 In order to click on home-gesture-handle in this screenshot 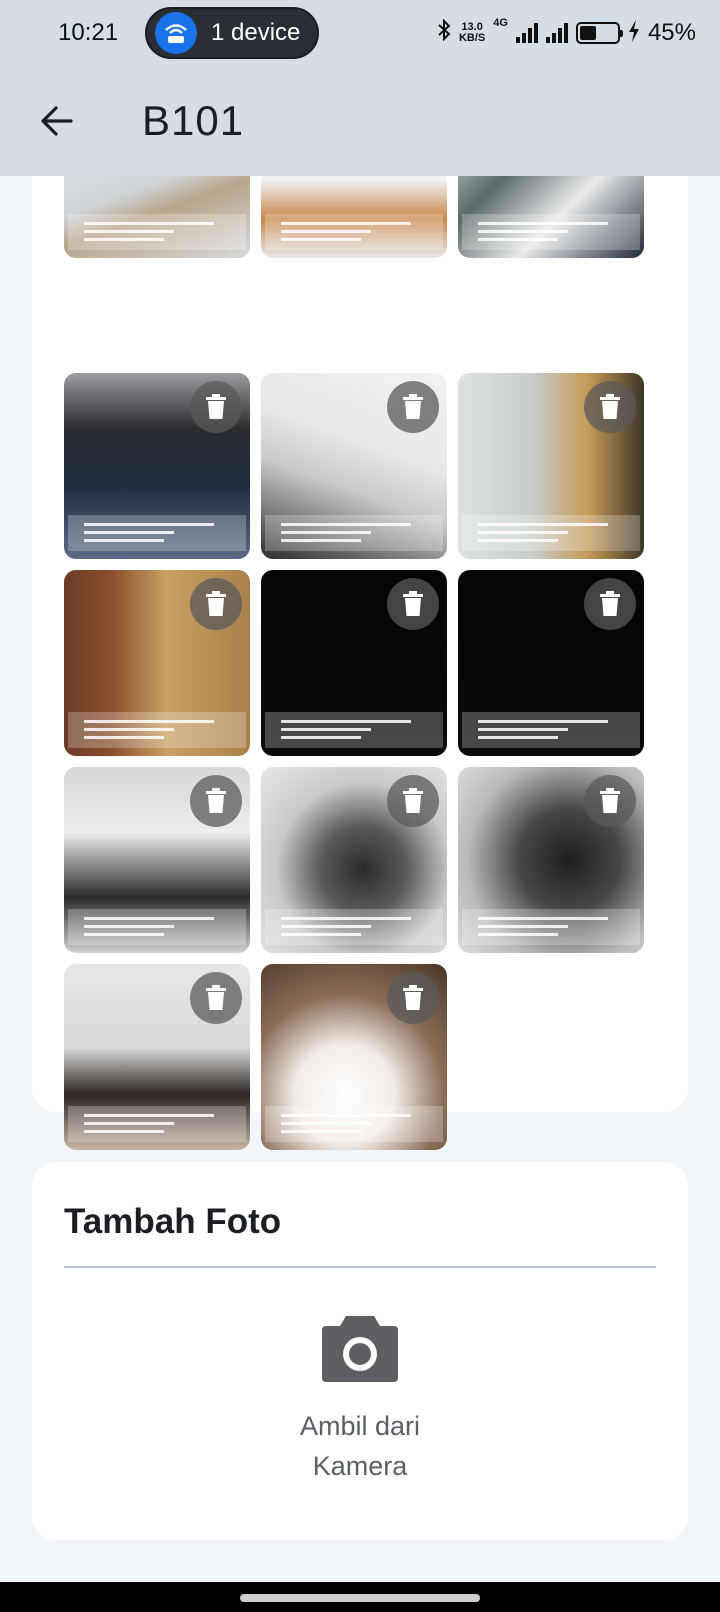, I will do `click(360, 1598)`.